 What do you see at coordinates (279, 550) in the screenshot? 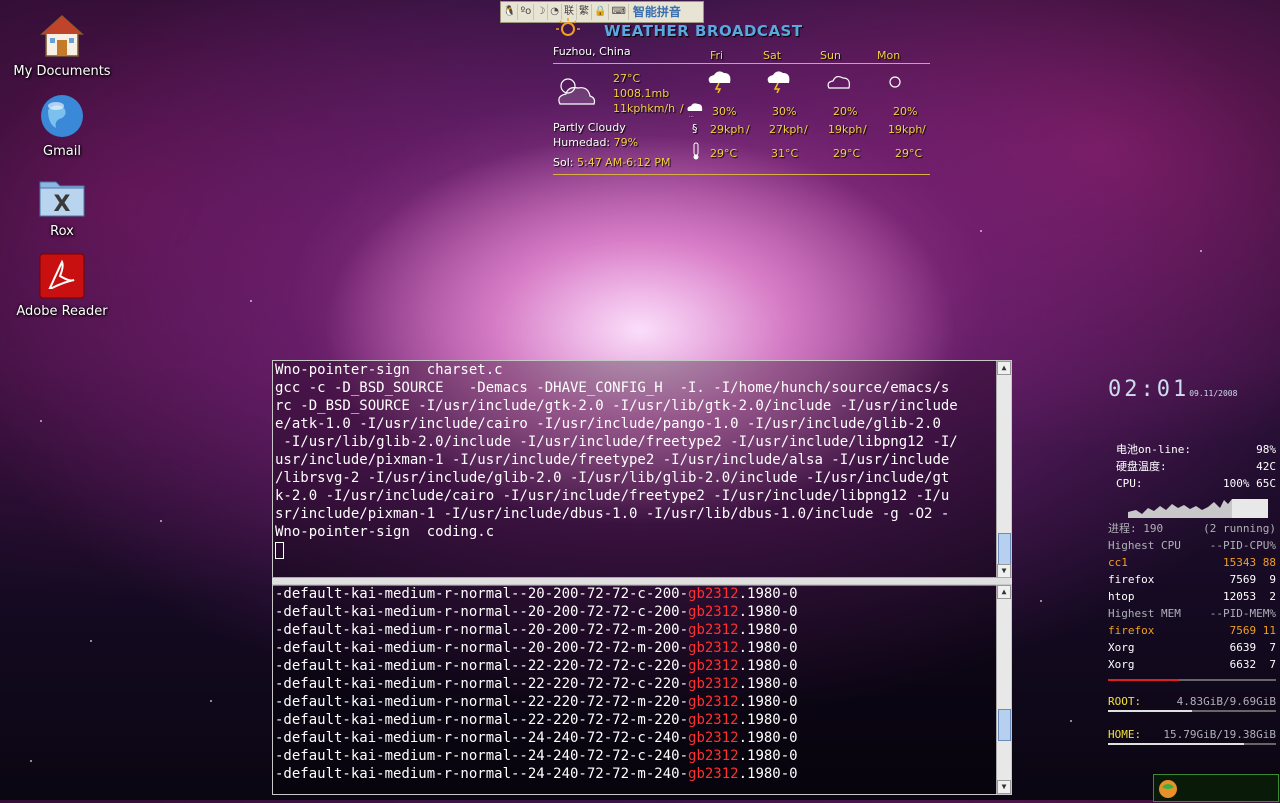
I see `text-cursor` at bounding box center [279, 550].